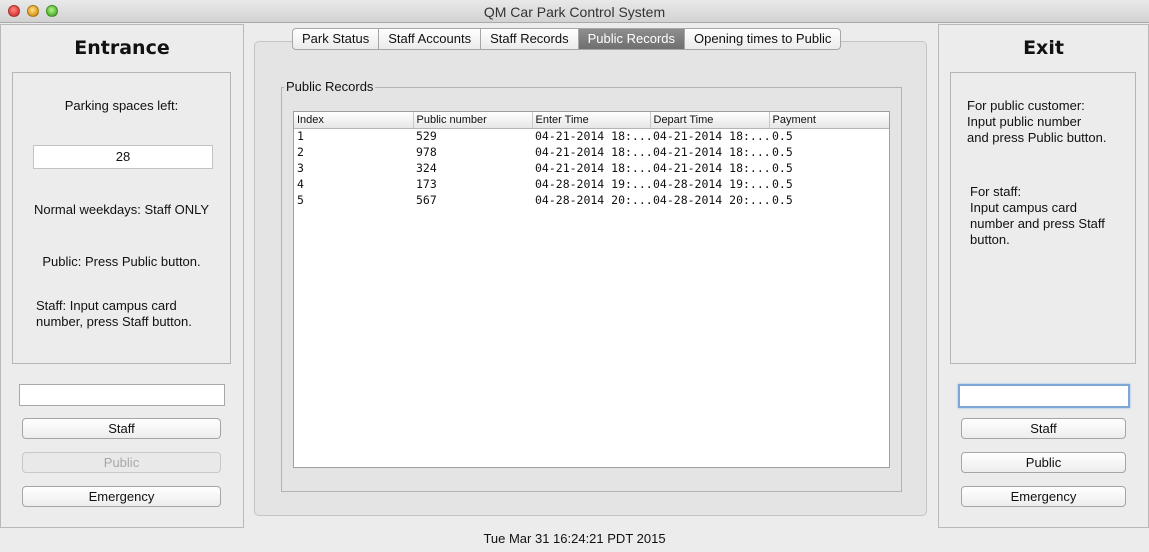  I want to click on exit-public-line-2: Input public number, so click(1024, 121).